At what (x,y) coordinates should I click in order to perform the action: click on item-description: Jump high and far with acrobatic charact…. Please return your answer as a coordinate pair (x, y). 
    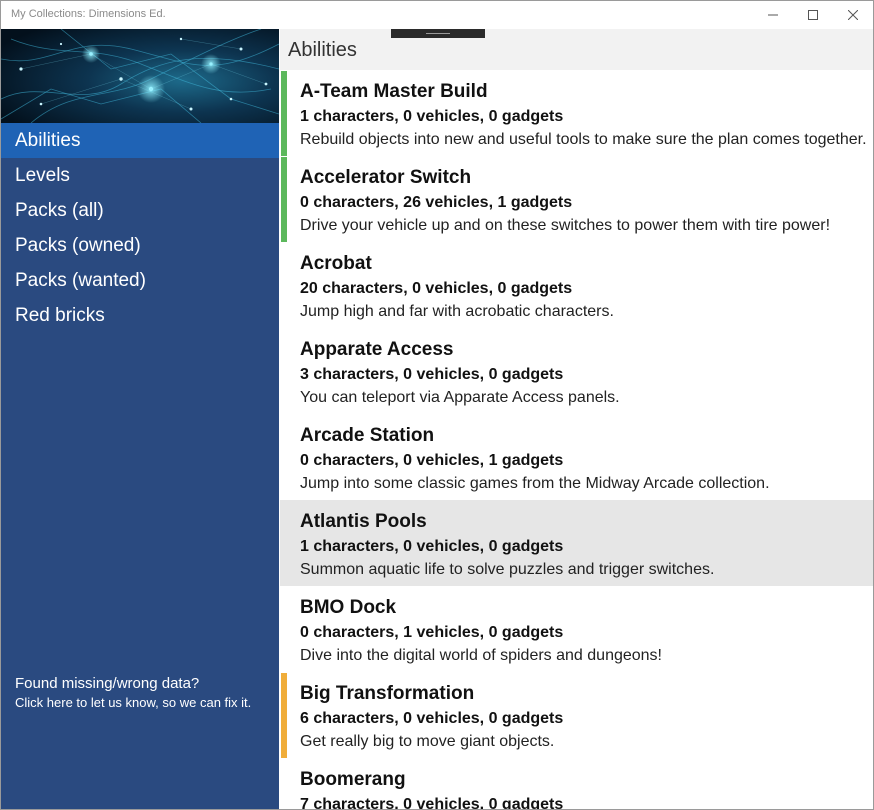
    Looking at the image, I should click on (457, 311).